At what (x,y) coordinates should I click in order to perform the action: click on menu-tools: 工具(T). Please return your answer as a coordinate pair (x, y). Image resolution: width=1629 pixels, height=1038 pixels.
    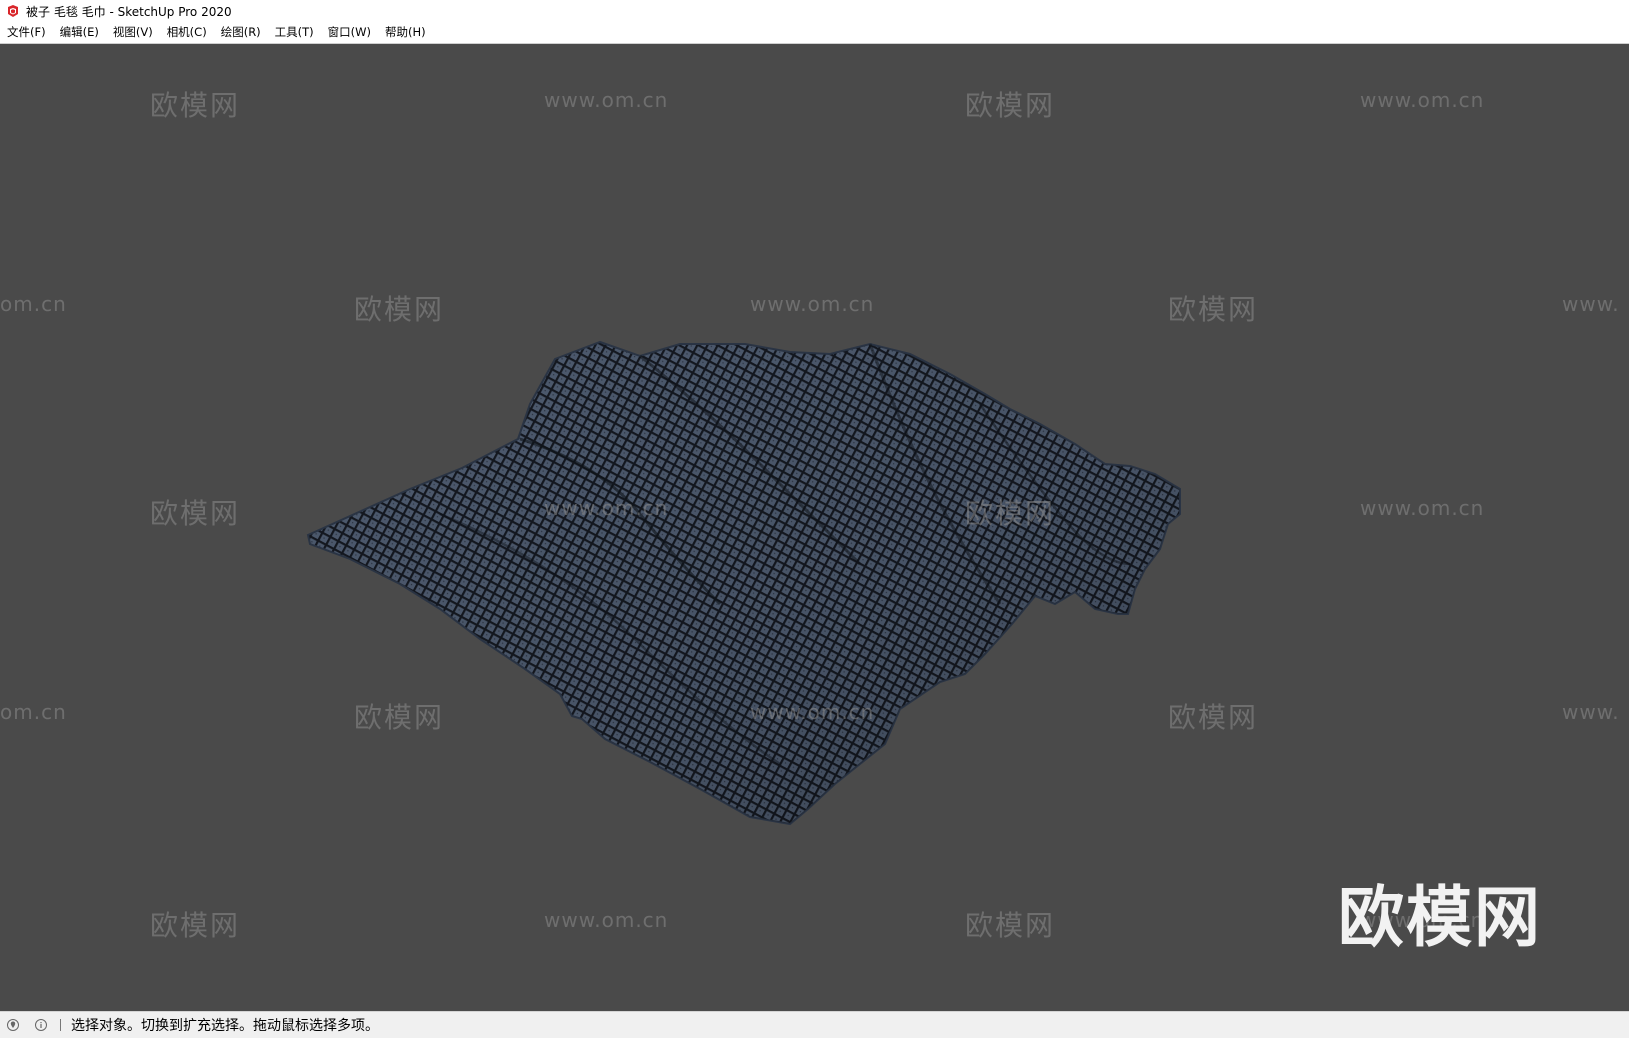
    Looking at the image, I should click on (294, 32).